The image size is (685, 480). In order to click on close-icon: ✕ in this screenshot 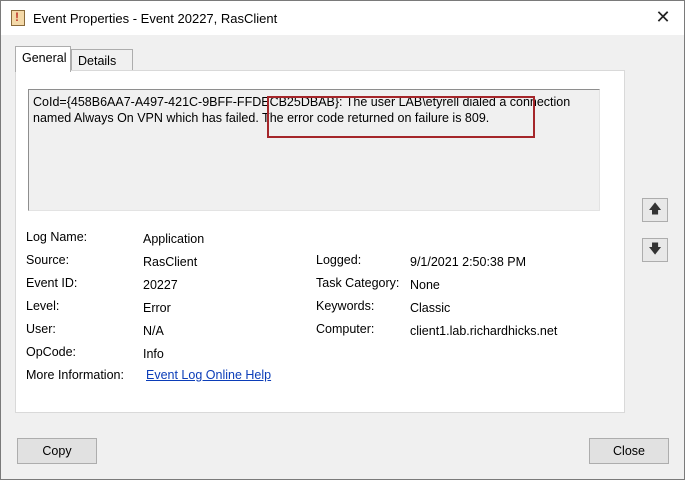, I will do `click(663, 18)`.